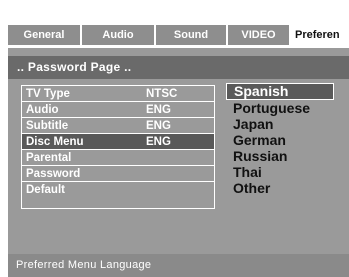 This screenshot has width=349, height=277. What do you see at coordinates (49, 158) in the screenshot?
I see `setting-label: Parental` at bounding box center [49, 158].